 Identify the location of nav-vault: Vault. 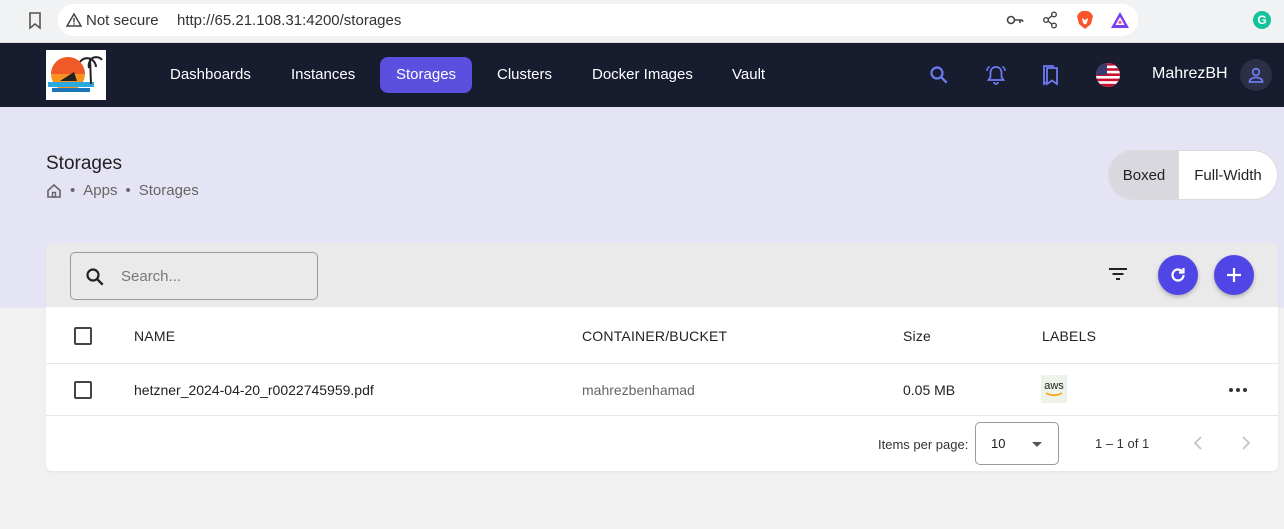
(748, 75).